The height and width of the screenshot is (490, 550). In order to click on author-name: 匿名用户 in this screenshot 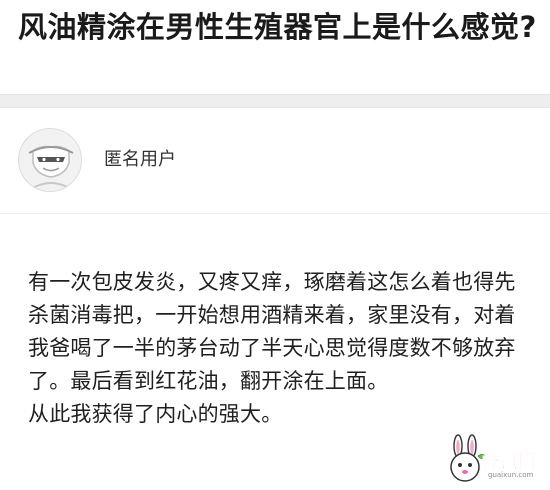, I will do `click(140, 160)`.